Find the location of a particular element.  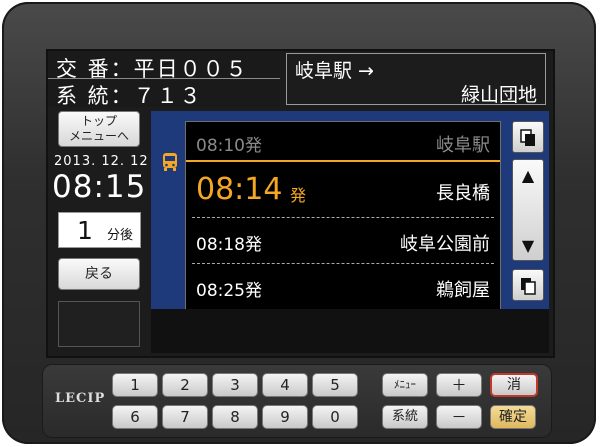

row-stop: 鵜飼屋 is located at coordinates (463, 290).